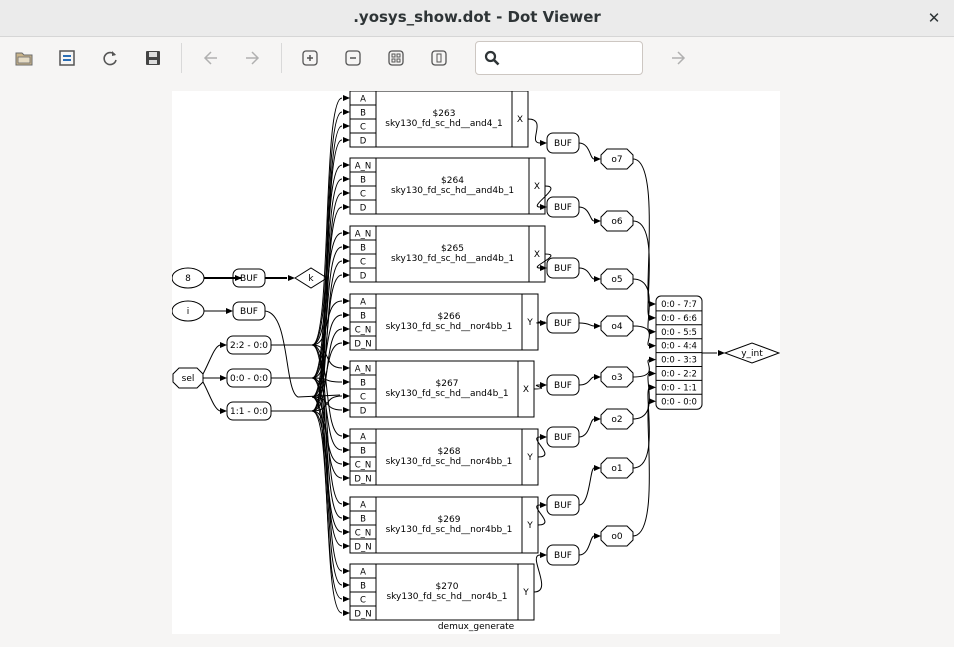  Describe the element at coordinates (679, 361) in the screenshot. I see `concat-row-label: 0:0 - 3:3` at that location.